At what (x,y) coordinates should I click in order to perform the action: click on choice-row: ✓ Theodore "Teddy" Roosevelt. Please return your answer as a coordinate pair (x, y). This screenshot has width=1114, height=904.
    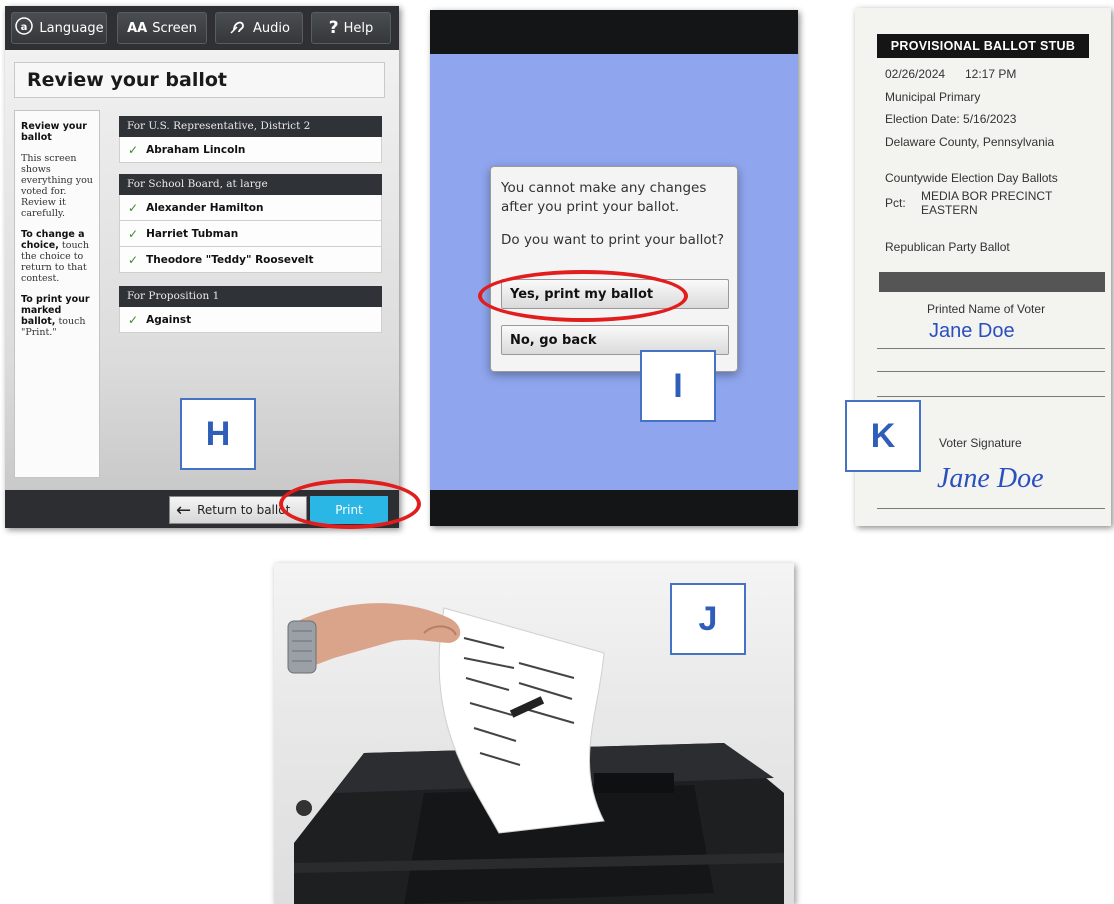
    Looking at the image, I should click on (250, 260).